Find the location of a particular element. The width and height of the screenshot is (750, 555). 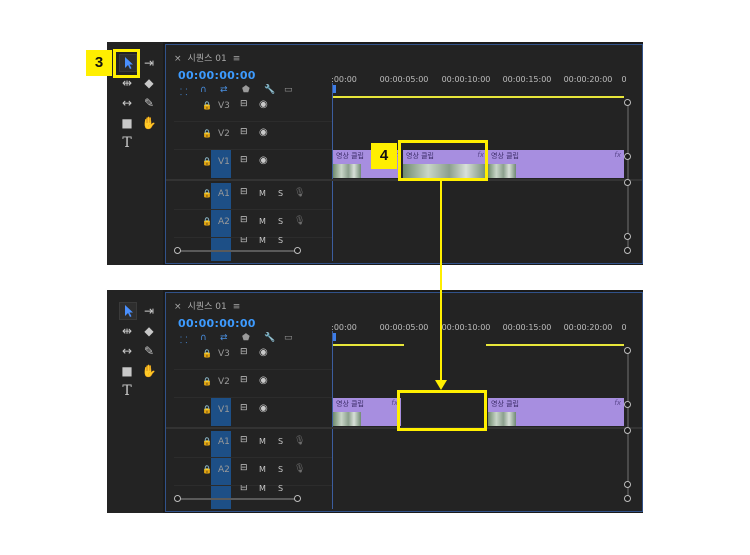

track-header-v3: 🔒 V3 ⊟ ◉ is located at coordinates (249, 107).